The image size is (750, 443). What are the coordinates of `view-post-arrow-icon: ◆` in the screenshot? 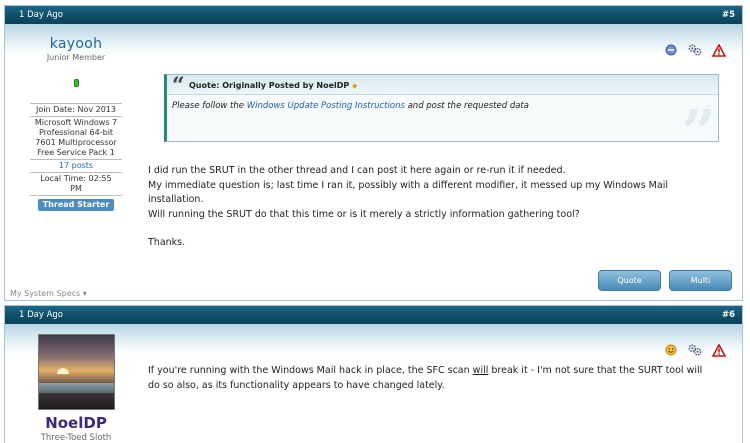 It's located at (354, 86).